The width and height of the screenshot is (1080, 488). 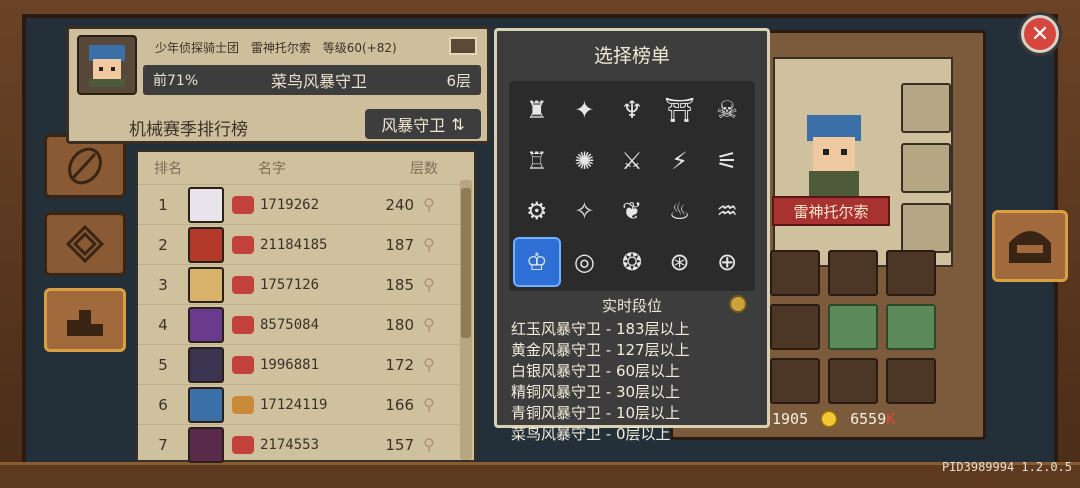 I want to click on rank-title: 菜鸟风暴守卫, so click(x=318, y=81).